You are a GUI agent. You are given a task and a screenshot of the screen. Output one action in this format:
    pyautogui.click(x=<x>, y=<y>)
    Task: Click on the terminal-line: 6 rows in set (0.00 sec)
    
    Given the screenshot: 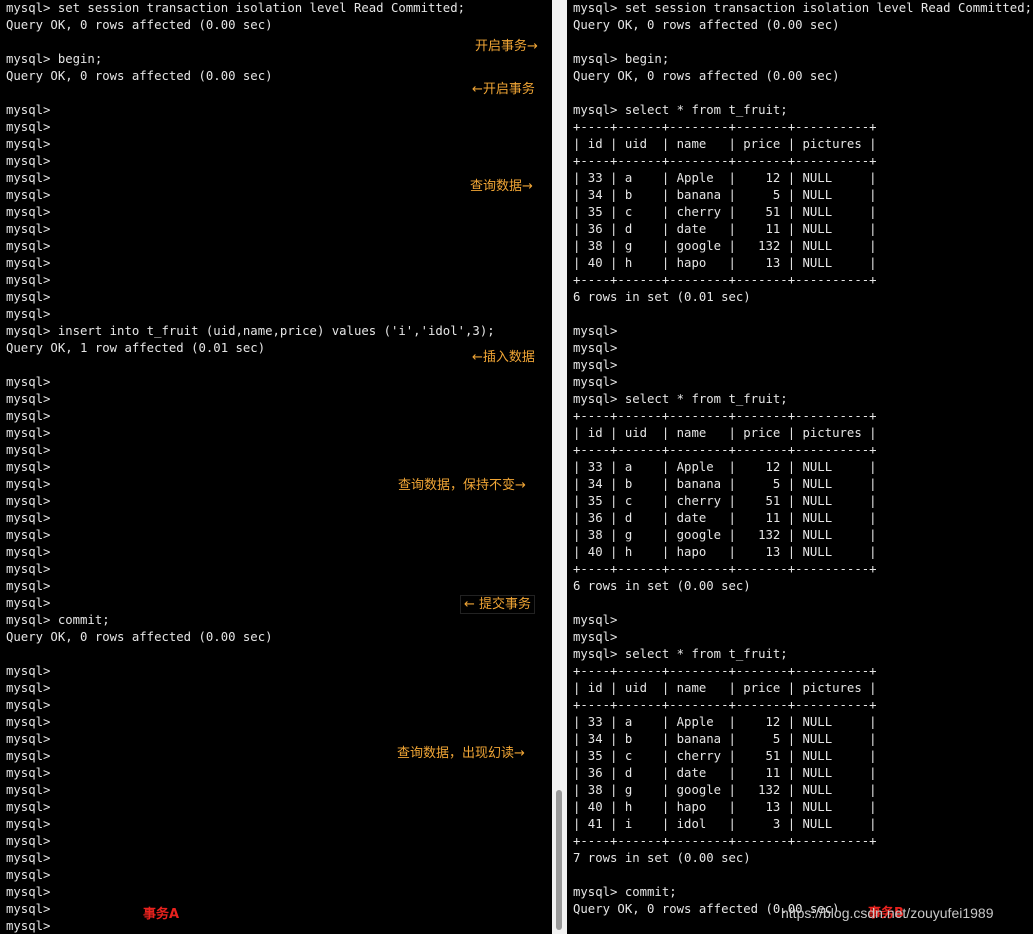 What is the action you would take?
    pyautogui.click(x=662, y=586)
    